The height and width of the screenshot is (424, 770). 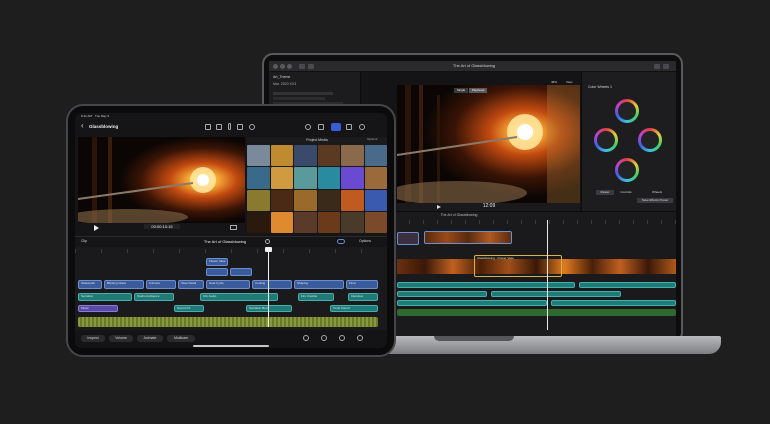 What do you see at coordinates (302, 66) in the screenshot?
I see `mb-import-icon` at bounding box center [302, 66].